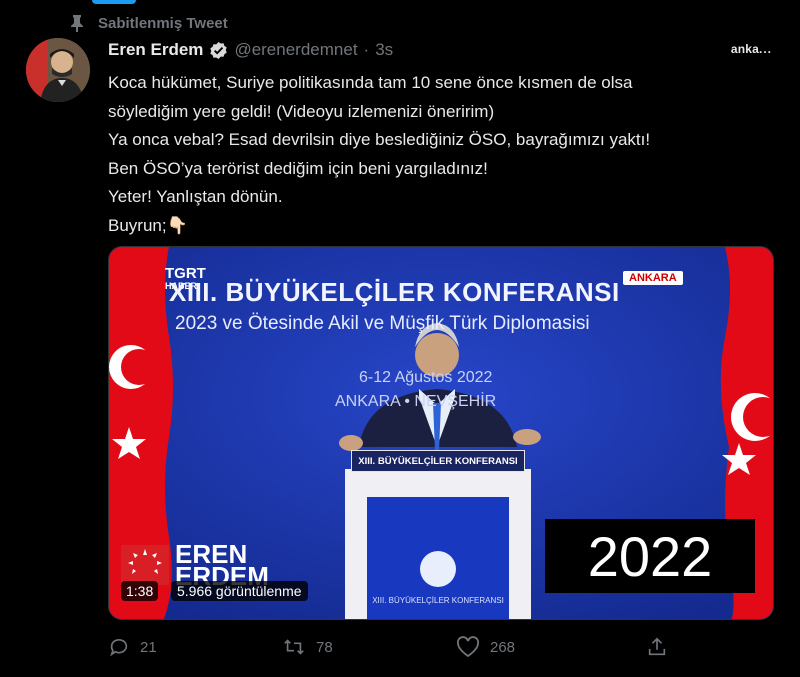 Image resolution: width=800 pixels, height=677 pixels. I want to click on conference-location: ANKARA • NEVŞEHİR, so click(416, 401).